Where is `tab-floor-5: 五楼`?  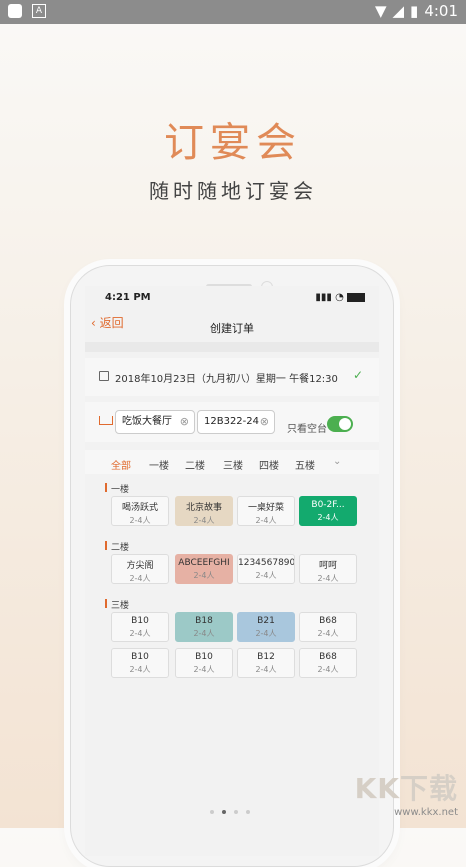 tab-floor-5: 五楼 is located at coordinates (305, 464).